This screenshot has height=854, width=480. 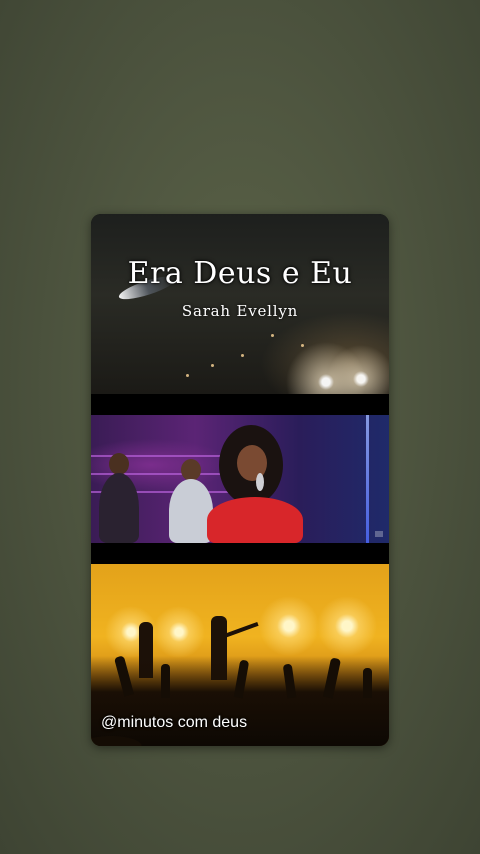 What do you see at coordinates (260, 482) in the screenshot?
I see `microphone-icon` at bounding box center [260, 482].